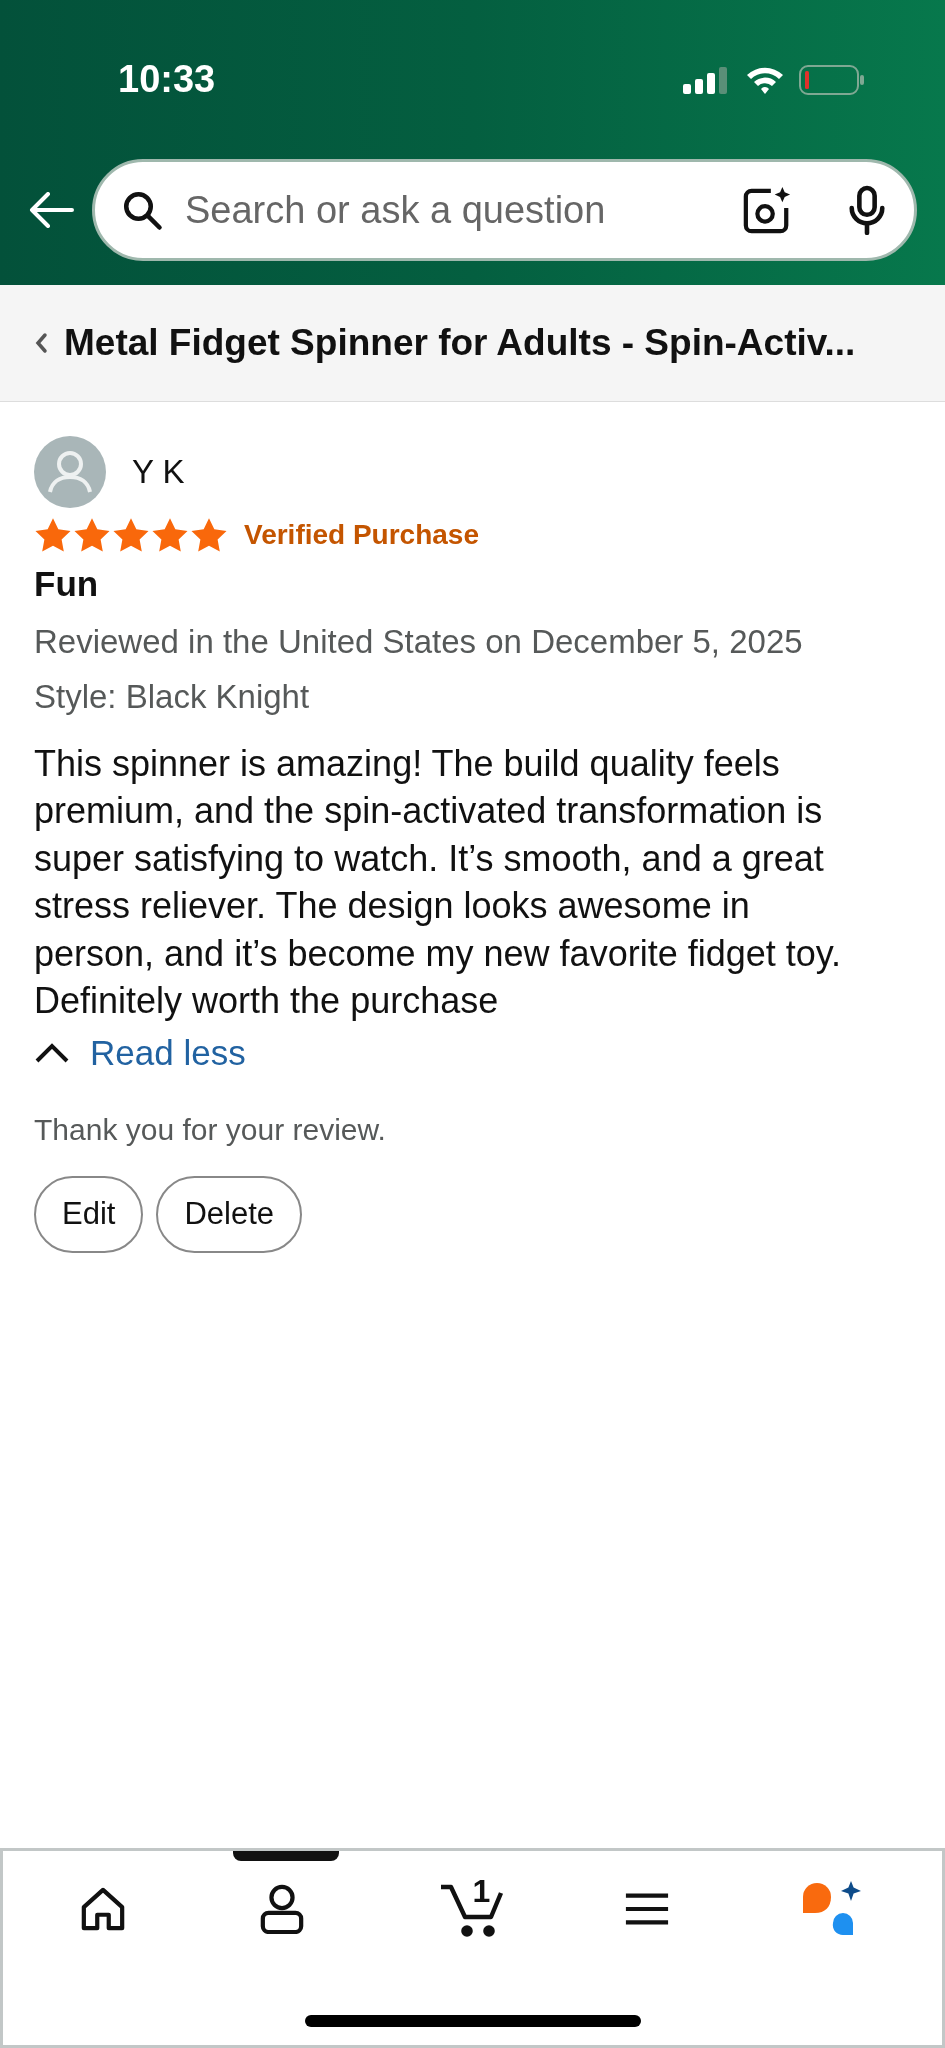 Image resolution: width=945 pixels, height=2048 pixels. What do you see at coordinates (102, 1909) in the screenshot?
I see `home-icon` at bounding box center [102, 1909].